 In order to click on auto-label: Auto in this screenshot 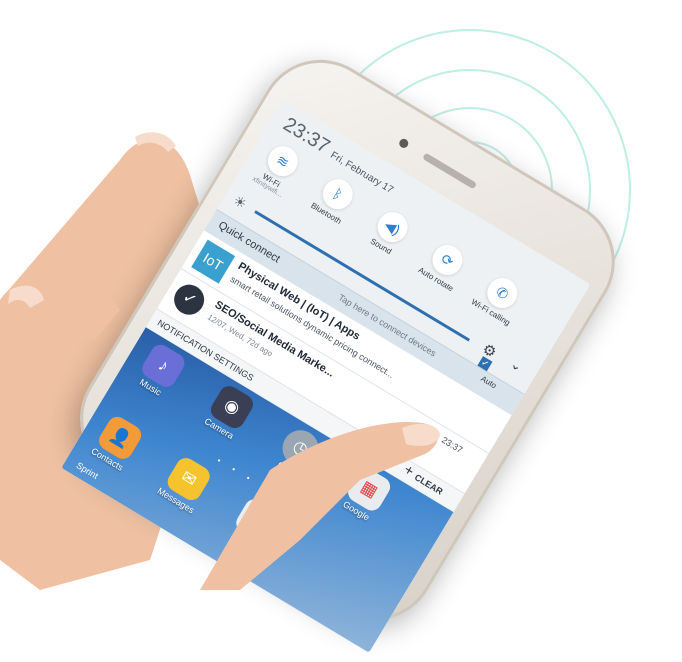, I will do `click(489, 382)`.